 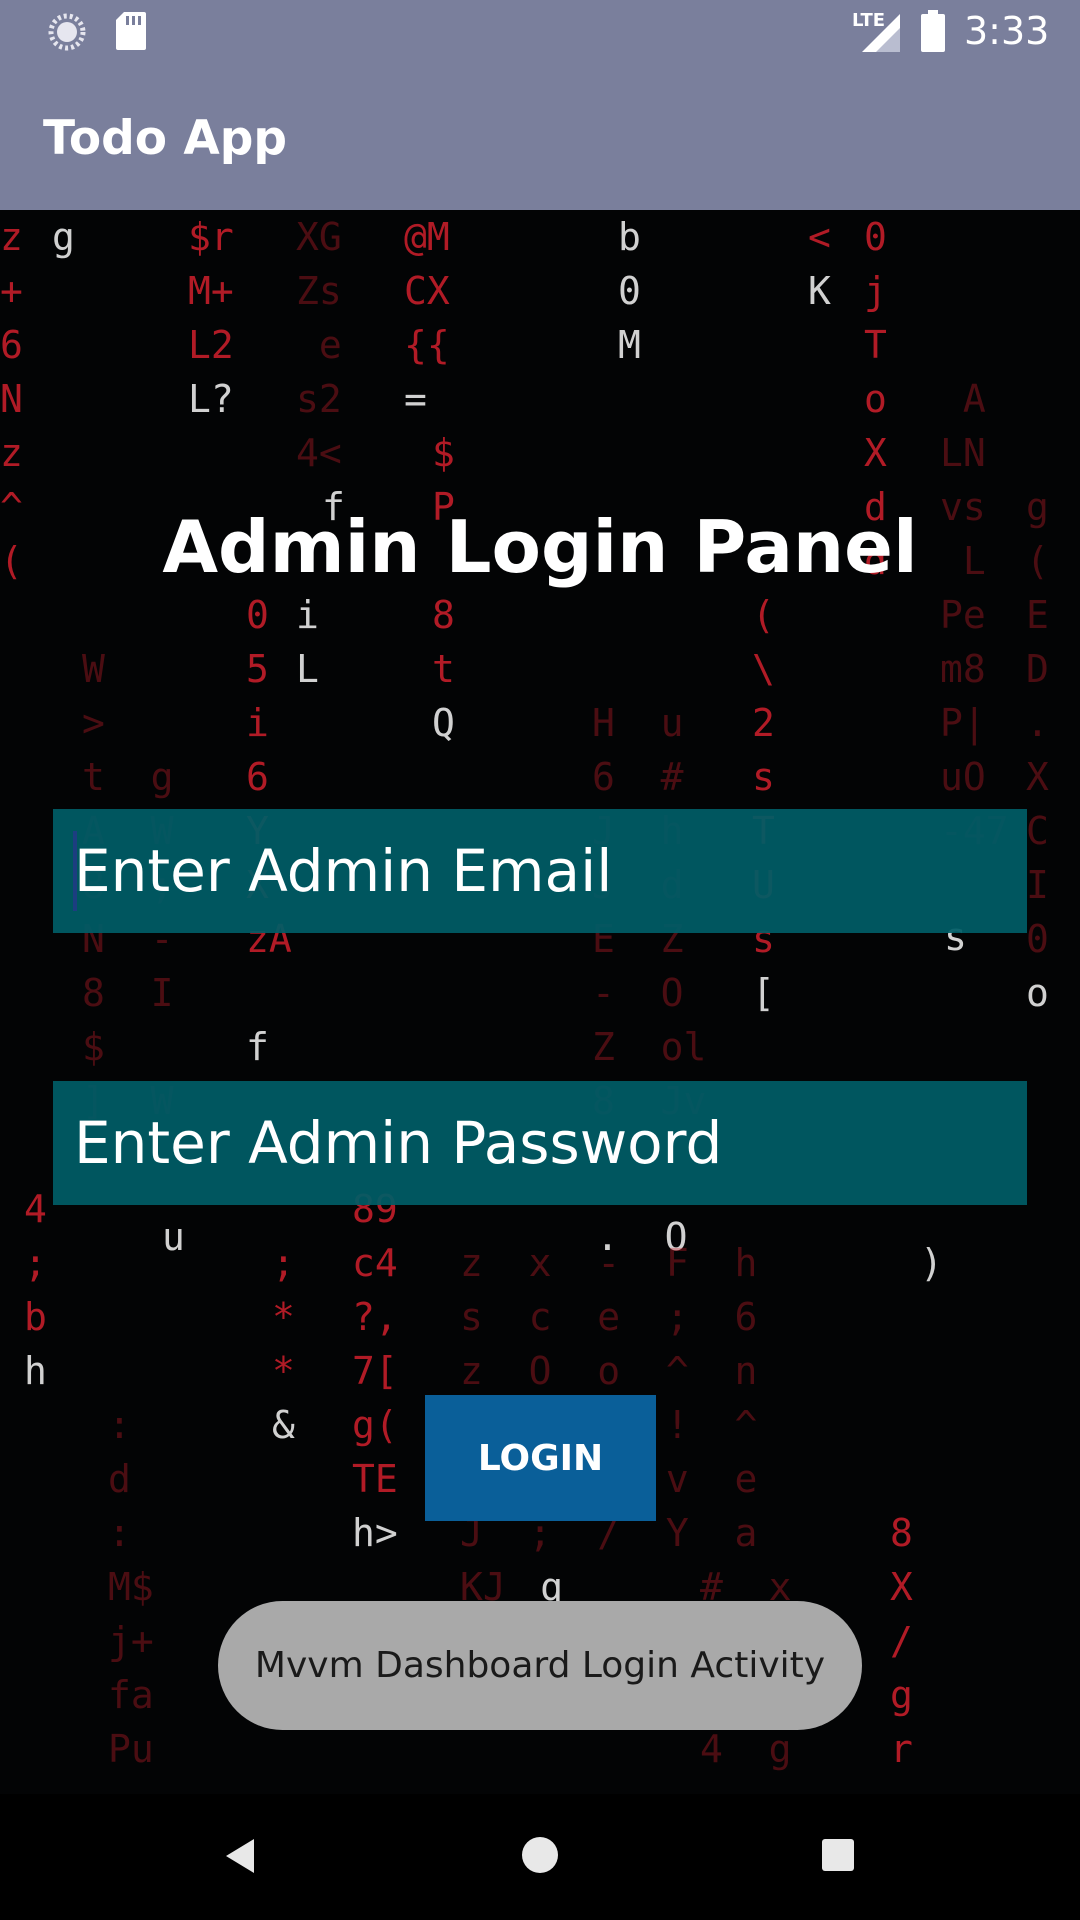 I want to click on status-time: 3:33, so click(x=1007, y=31).